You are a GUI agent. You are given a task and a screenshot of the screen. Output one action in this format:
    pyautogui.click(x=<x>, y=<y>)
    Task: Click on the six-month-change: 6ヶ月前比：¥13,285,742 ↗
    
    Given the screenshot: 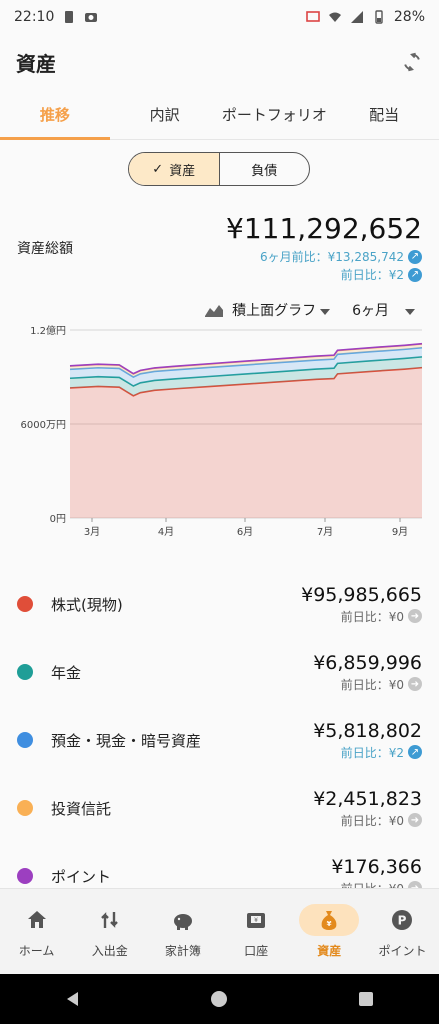 What is the action you would take?
    pyautogui.click(x=341, y=256)
    